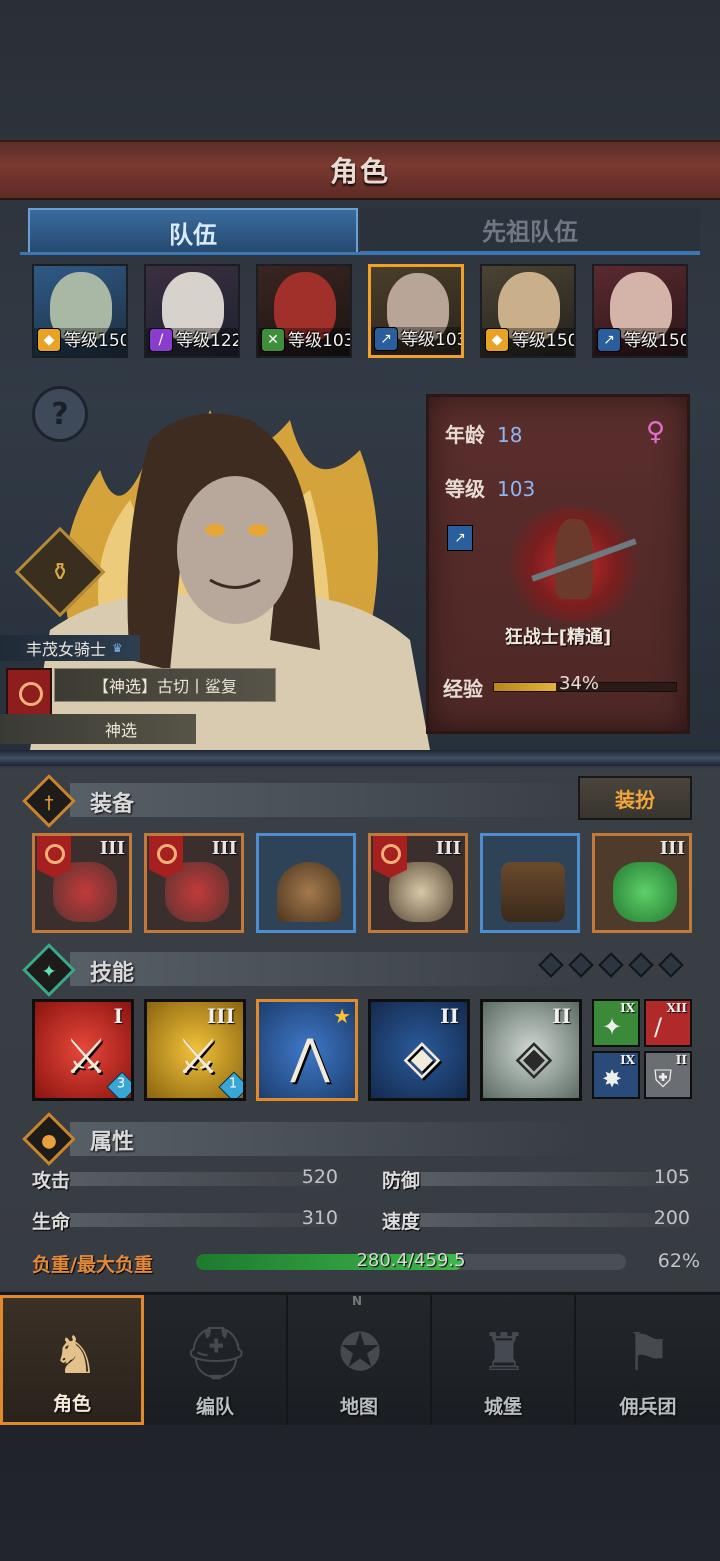 This screenshot has width=720, height=1561. What do you see at coordinates (558, 637) in the screenshot?
I see `class-name: 狂战士[精通]` at bounding box center [558, 637].